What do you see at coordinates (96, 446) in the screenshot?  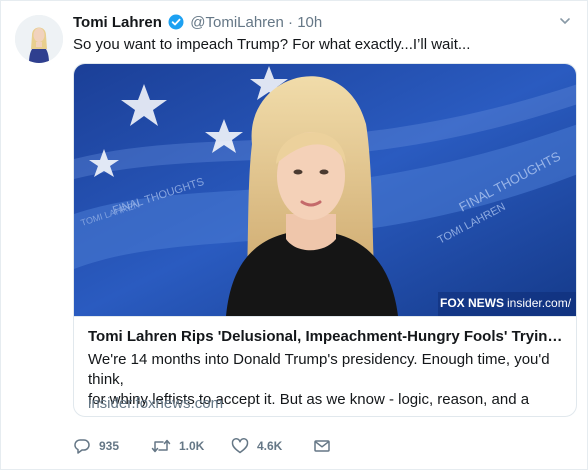 I see `reply-button: 935` at bounding box center [96, 446].